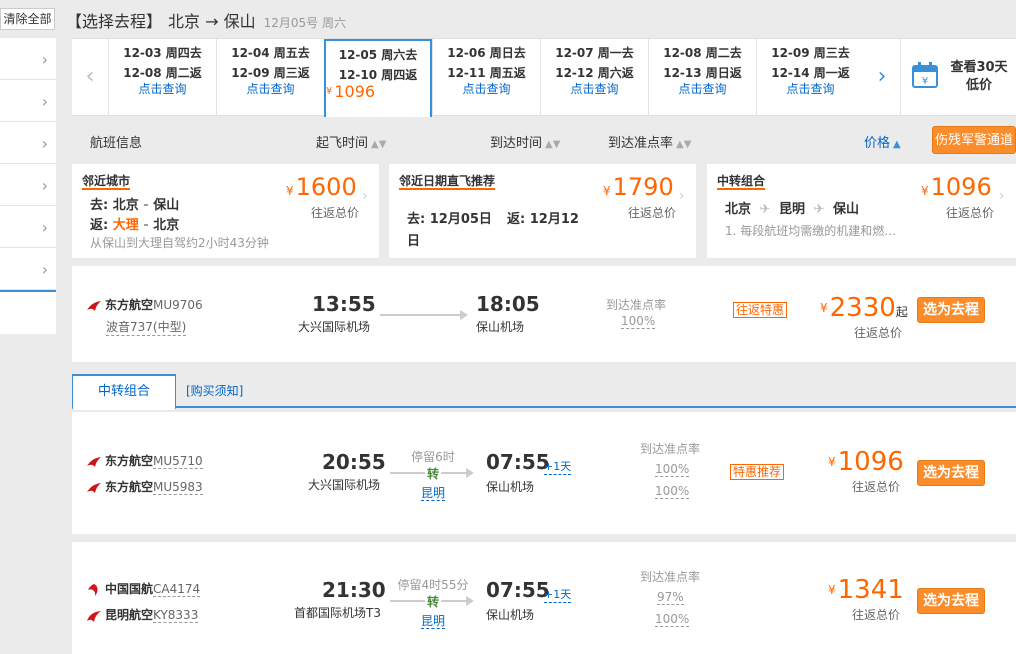  I want to click on arrive-time: 18:05, so click(508, 304).